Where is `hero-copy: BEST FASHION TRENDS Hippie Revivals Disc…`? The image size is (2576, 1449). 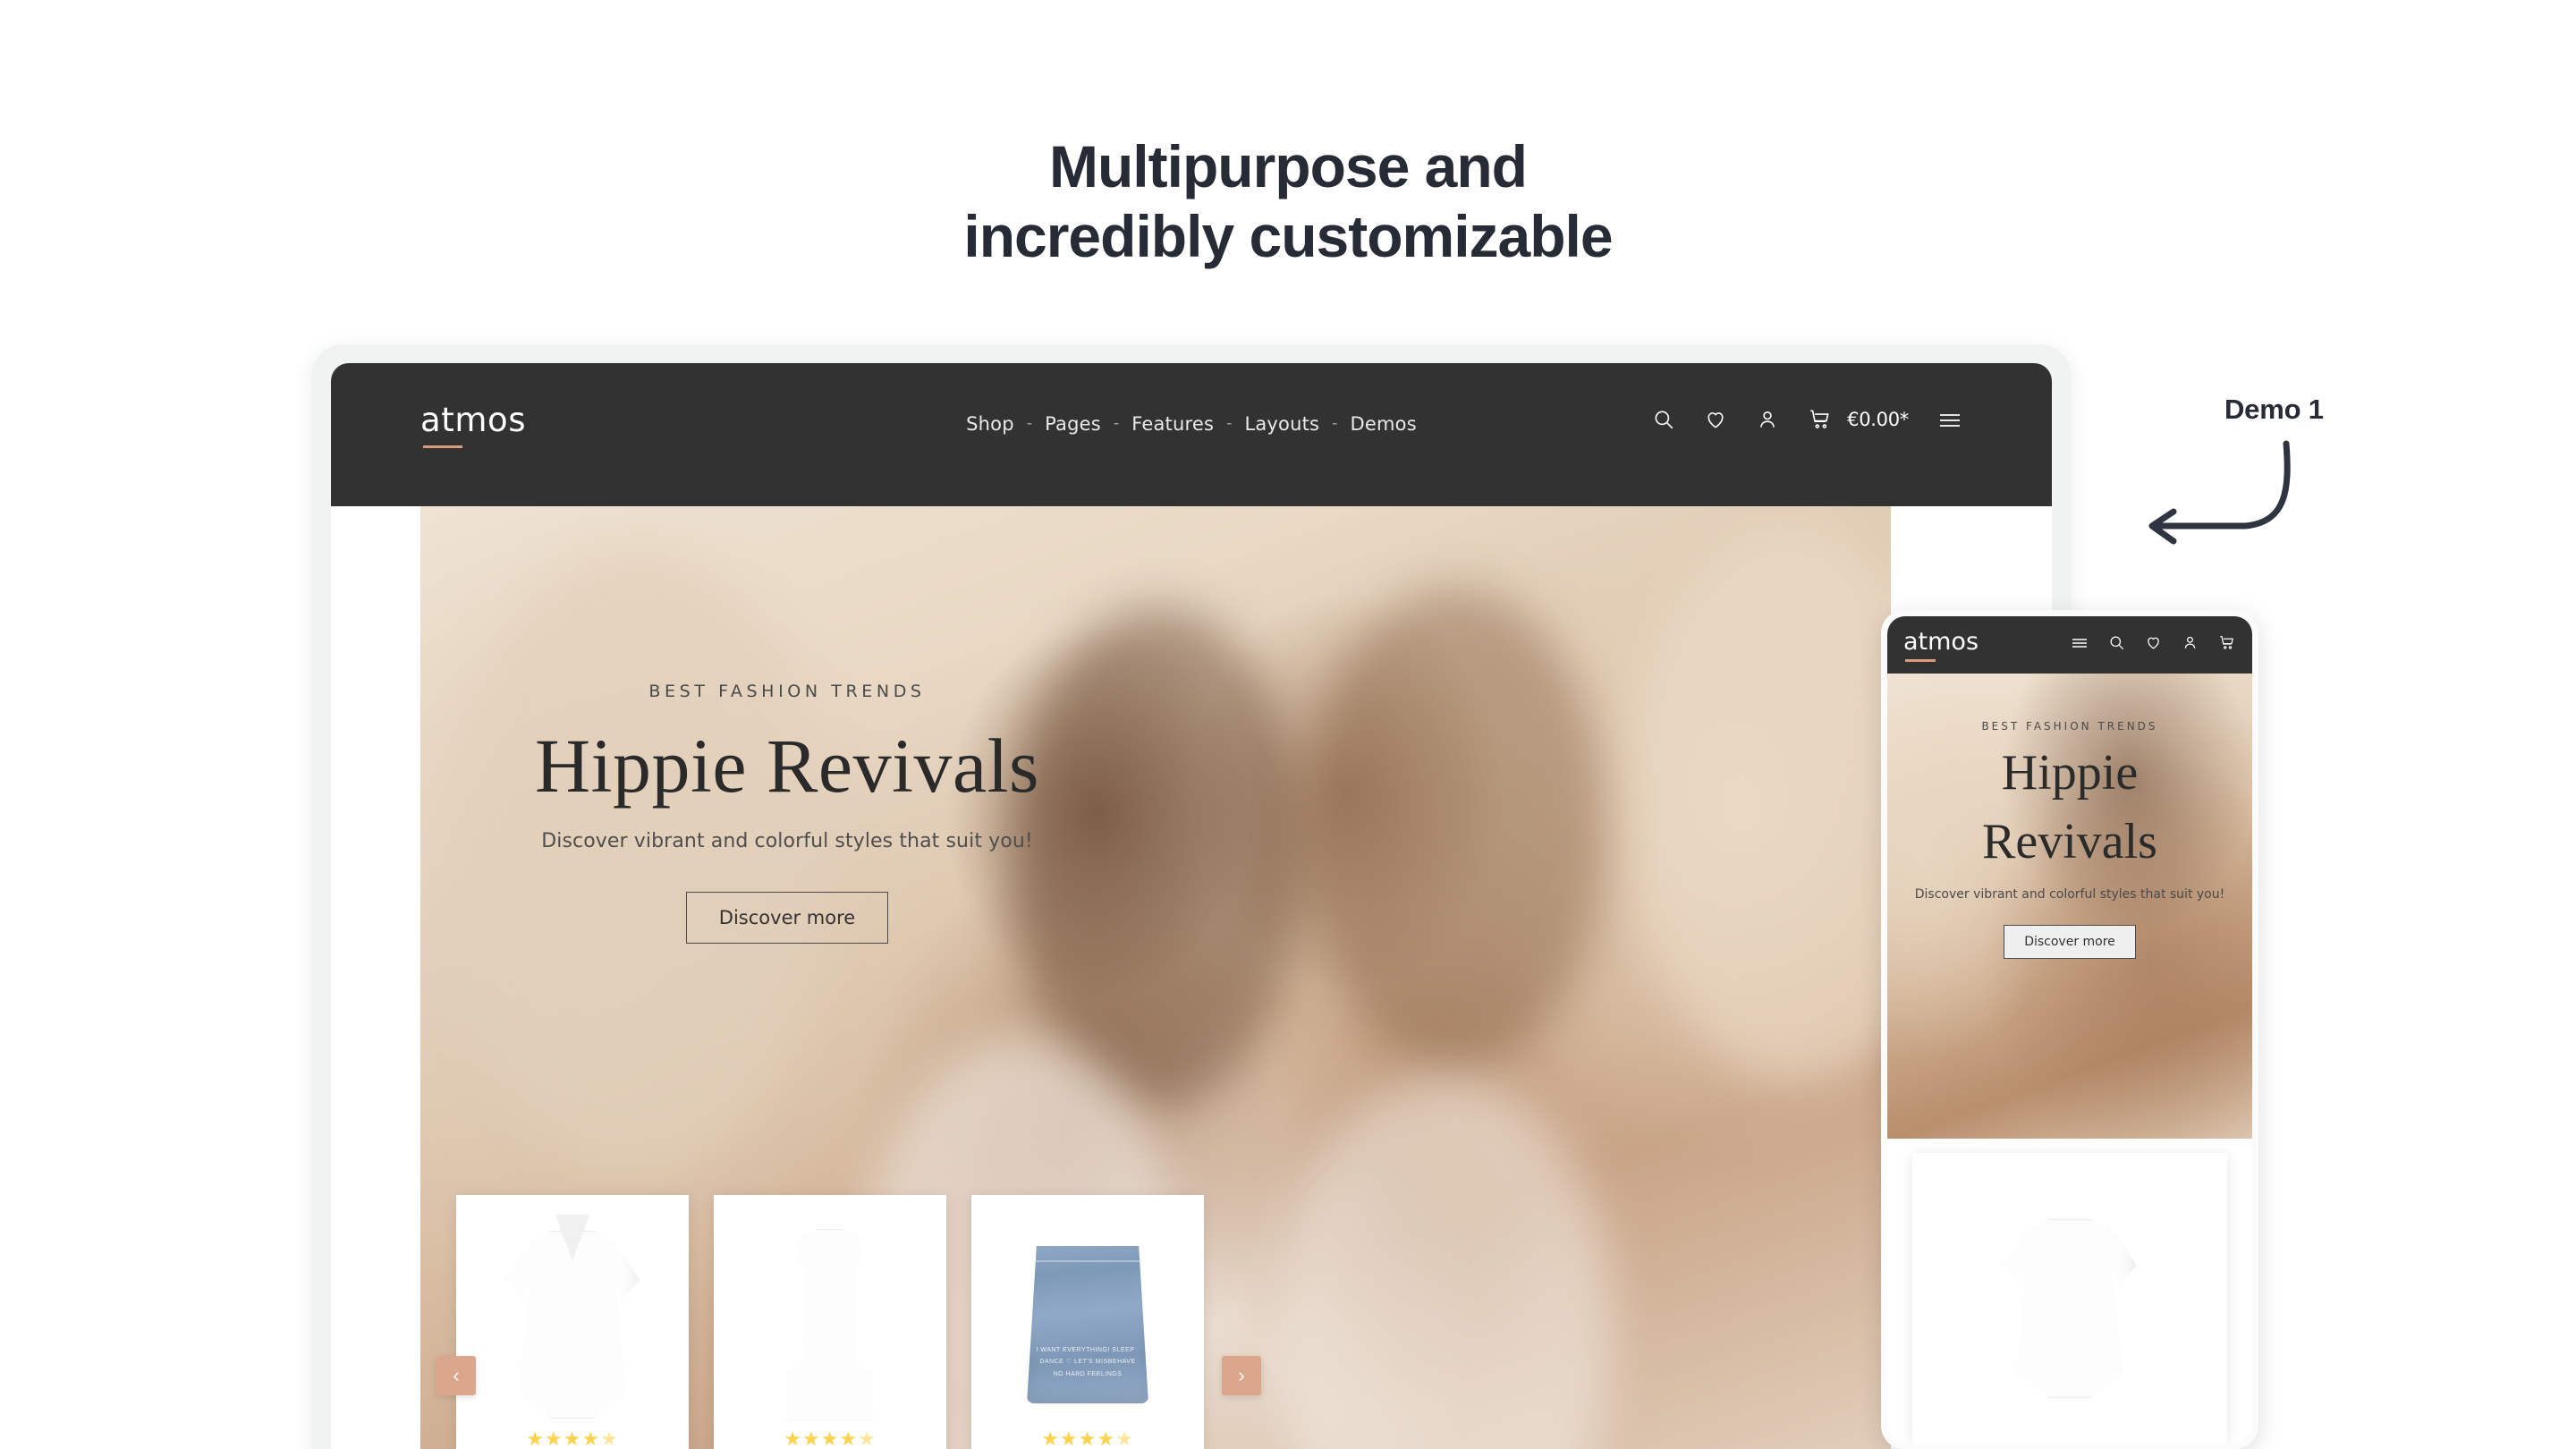 hero-copy: BEST FASHION TRENDS Hippie Revivals Disc… is located at coordinates (787, 813).